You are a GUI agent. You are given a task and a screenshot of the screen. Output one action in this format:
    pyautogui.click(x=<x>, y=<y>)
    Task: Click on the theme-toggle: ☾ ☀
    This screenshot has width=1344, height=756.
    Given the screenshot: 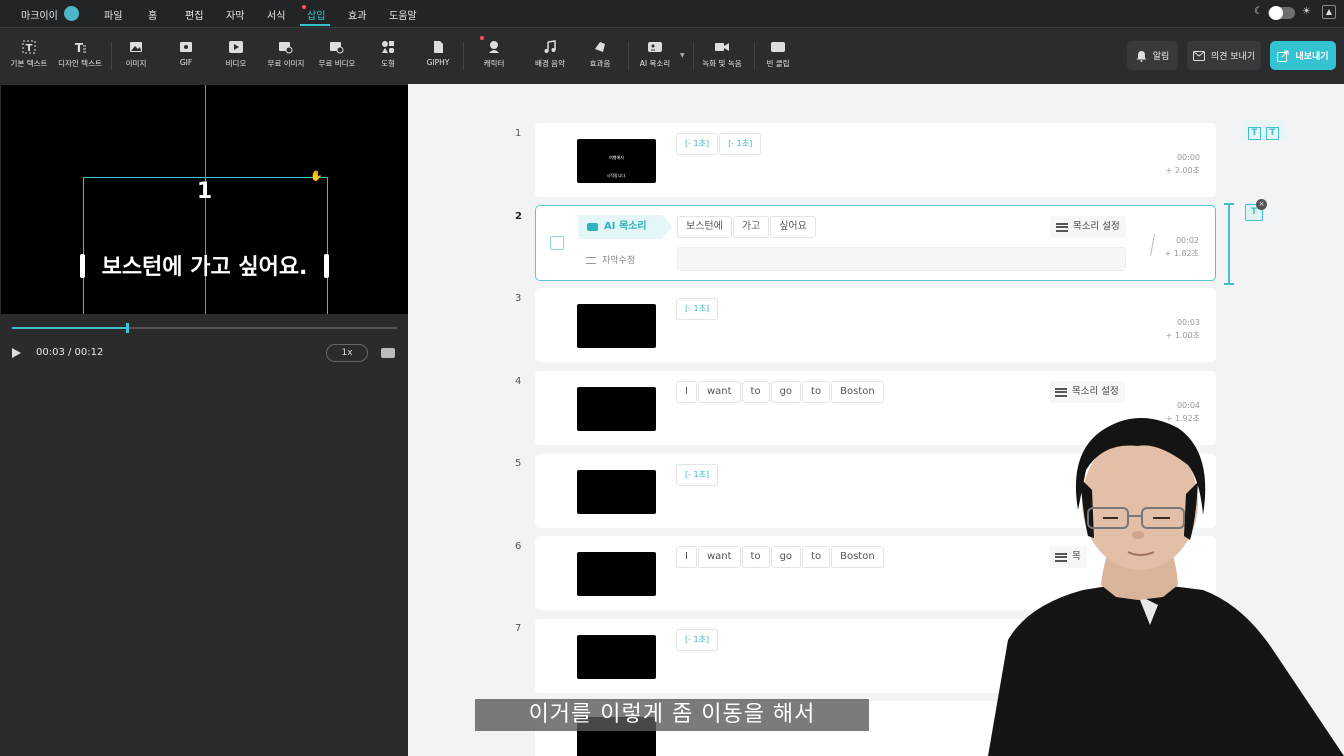 What is the action you would take?
    pyautogui.click(x=1284, y=13)
    